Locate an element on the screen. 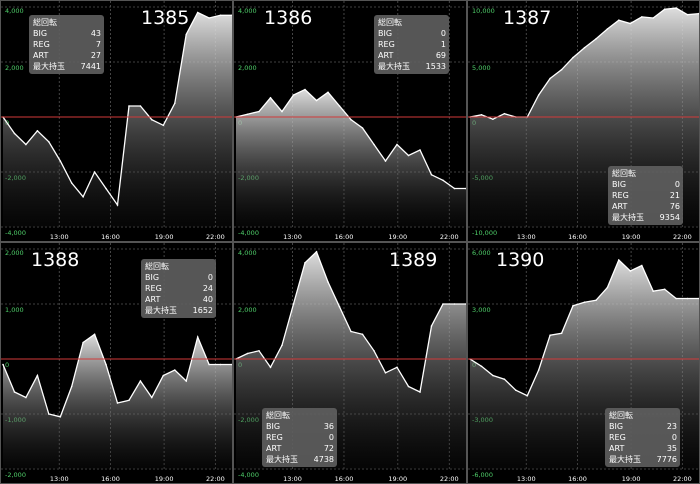 This screenshot has height=484, width=700. y-tick-label: 10,000 is located at coordinates (483, 11).